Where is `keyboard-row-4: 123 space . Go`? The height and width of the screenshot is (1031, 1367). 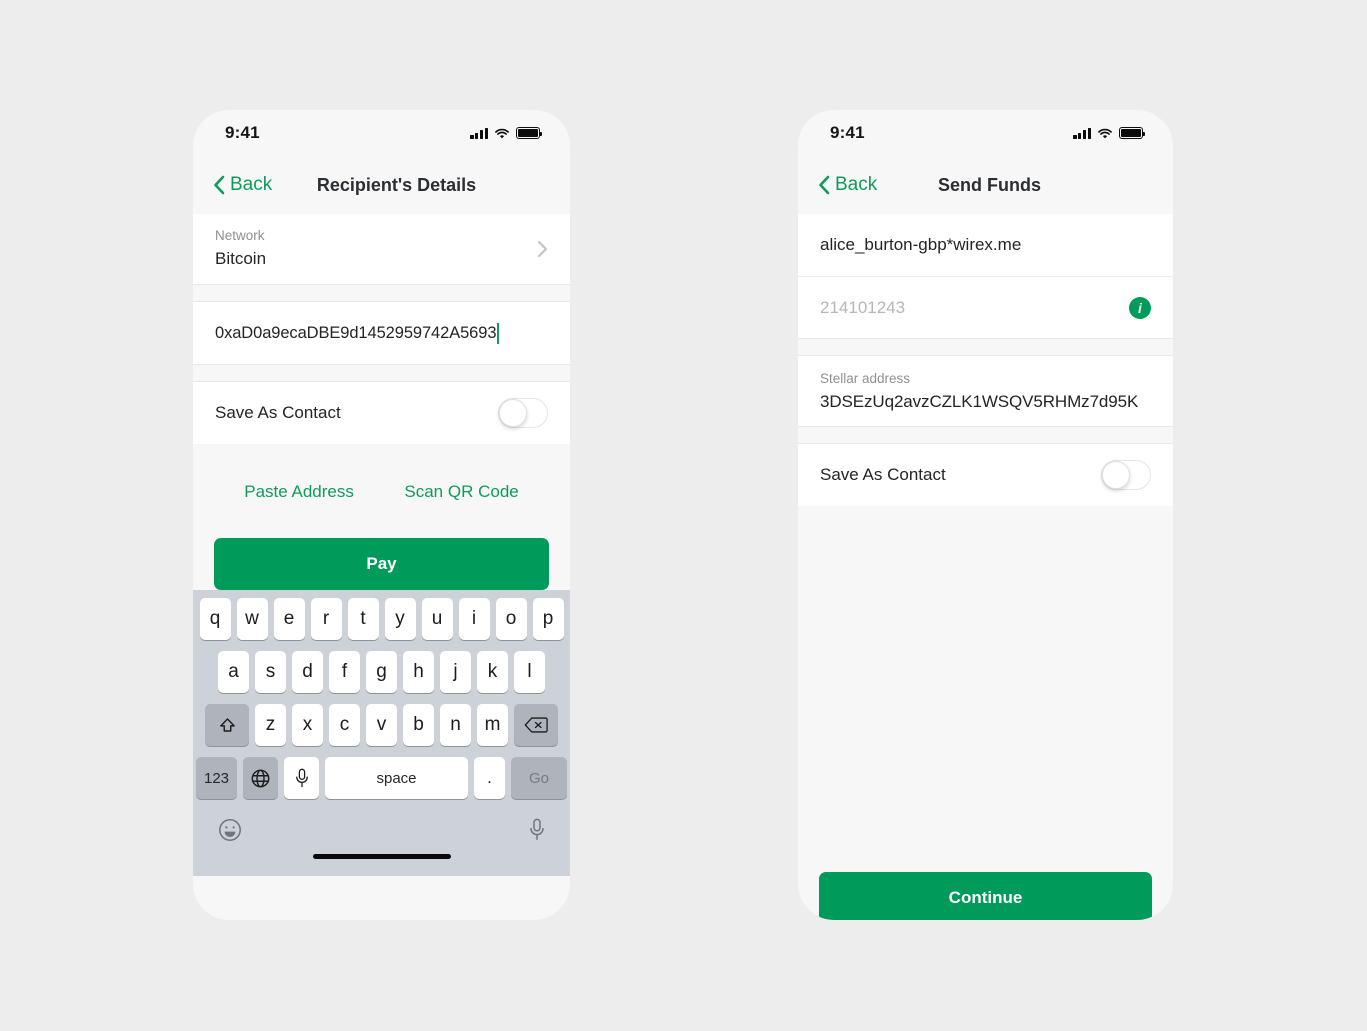
keyboard-row-4: 123 space . Go is located at coordinates (381, 778).